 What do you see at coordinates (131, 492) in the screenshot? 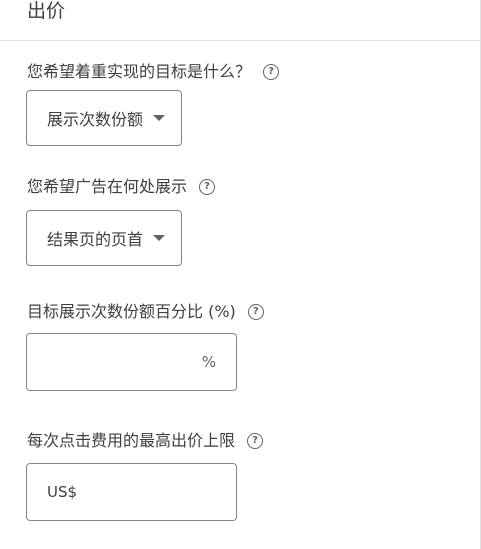
I see `max-cpc-input: US$` at bounding box center [131, 492].